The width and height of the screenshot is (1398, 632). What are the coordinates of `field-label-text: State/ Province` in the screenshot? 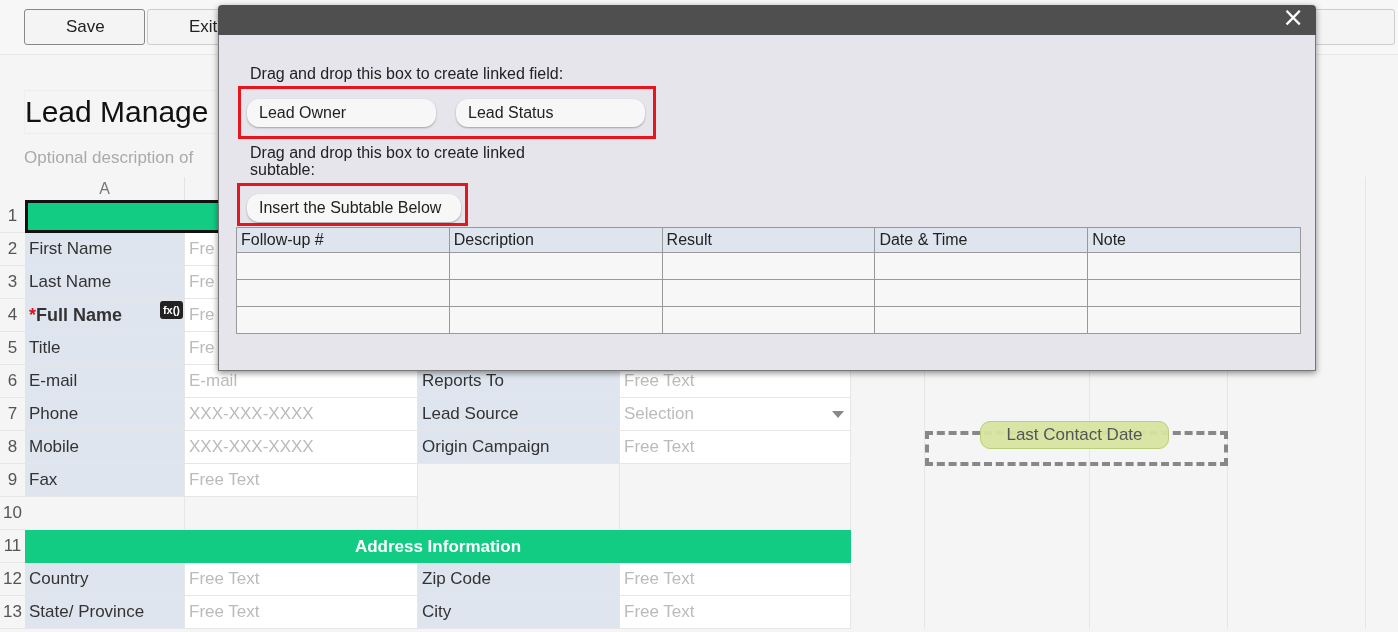 It's located at (87, 612).